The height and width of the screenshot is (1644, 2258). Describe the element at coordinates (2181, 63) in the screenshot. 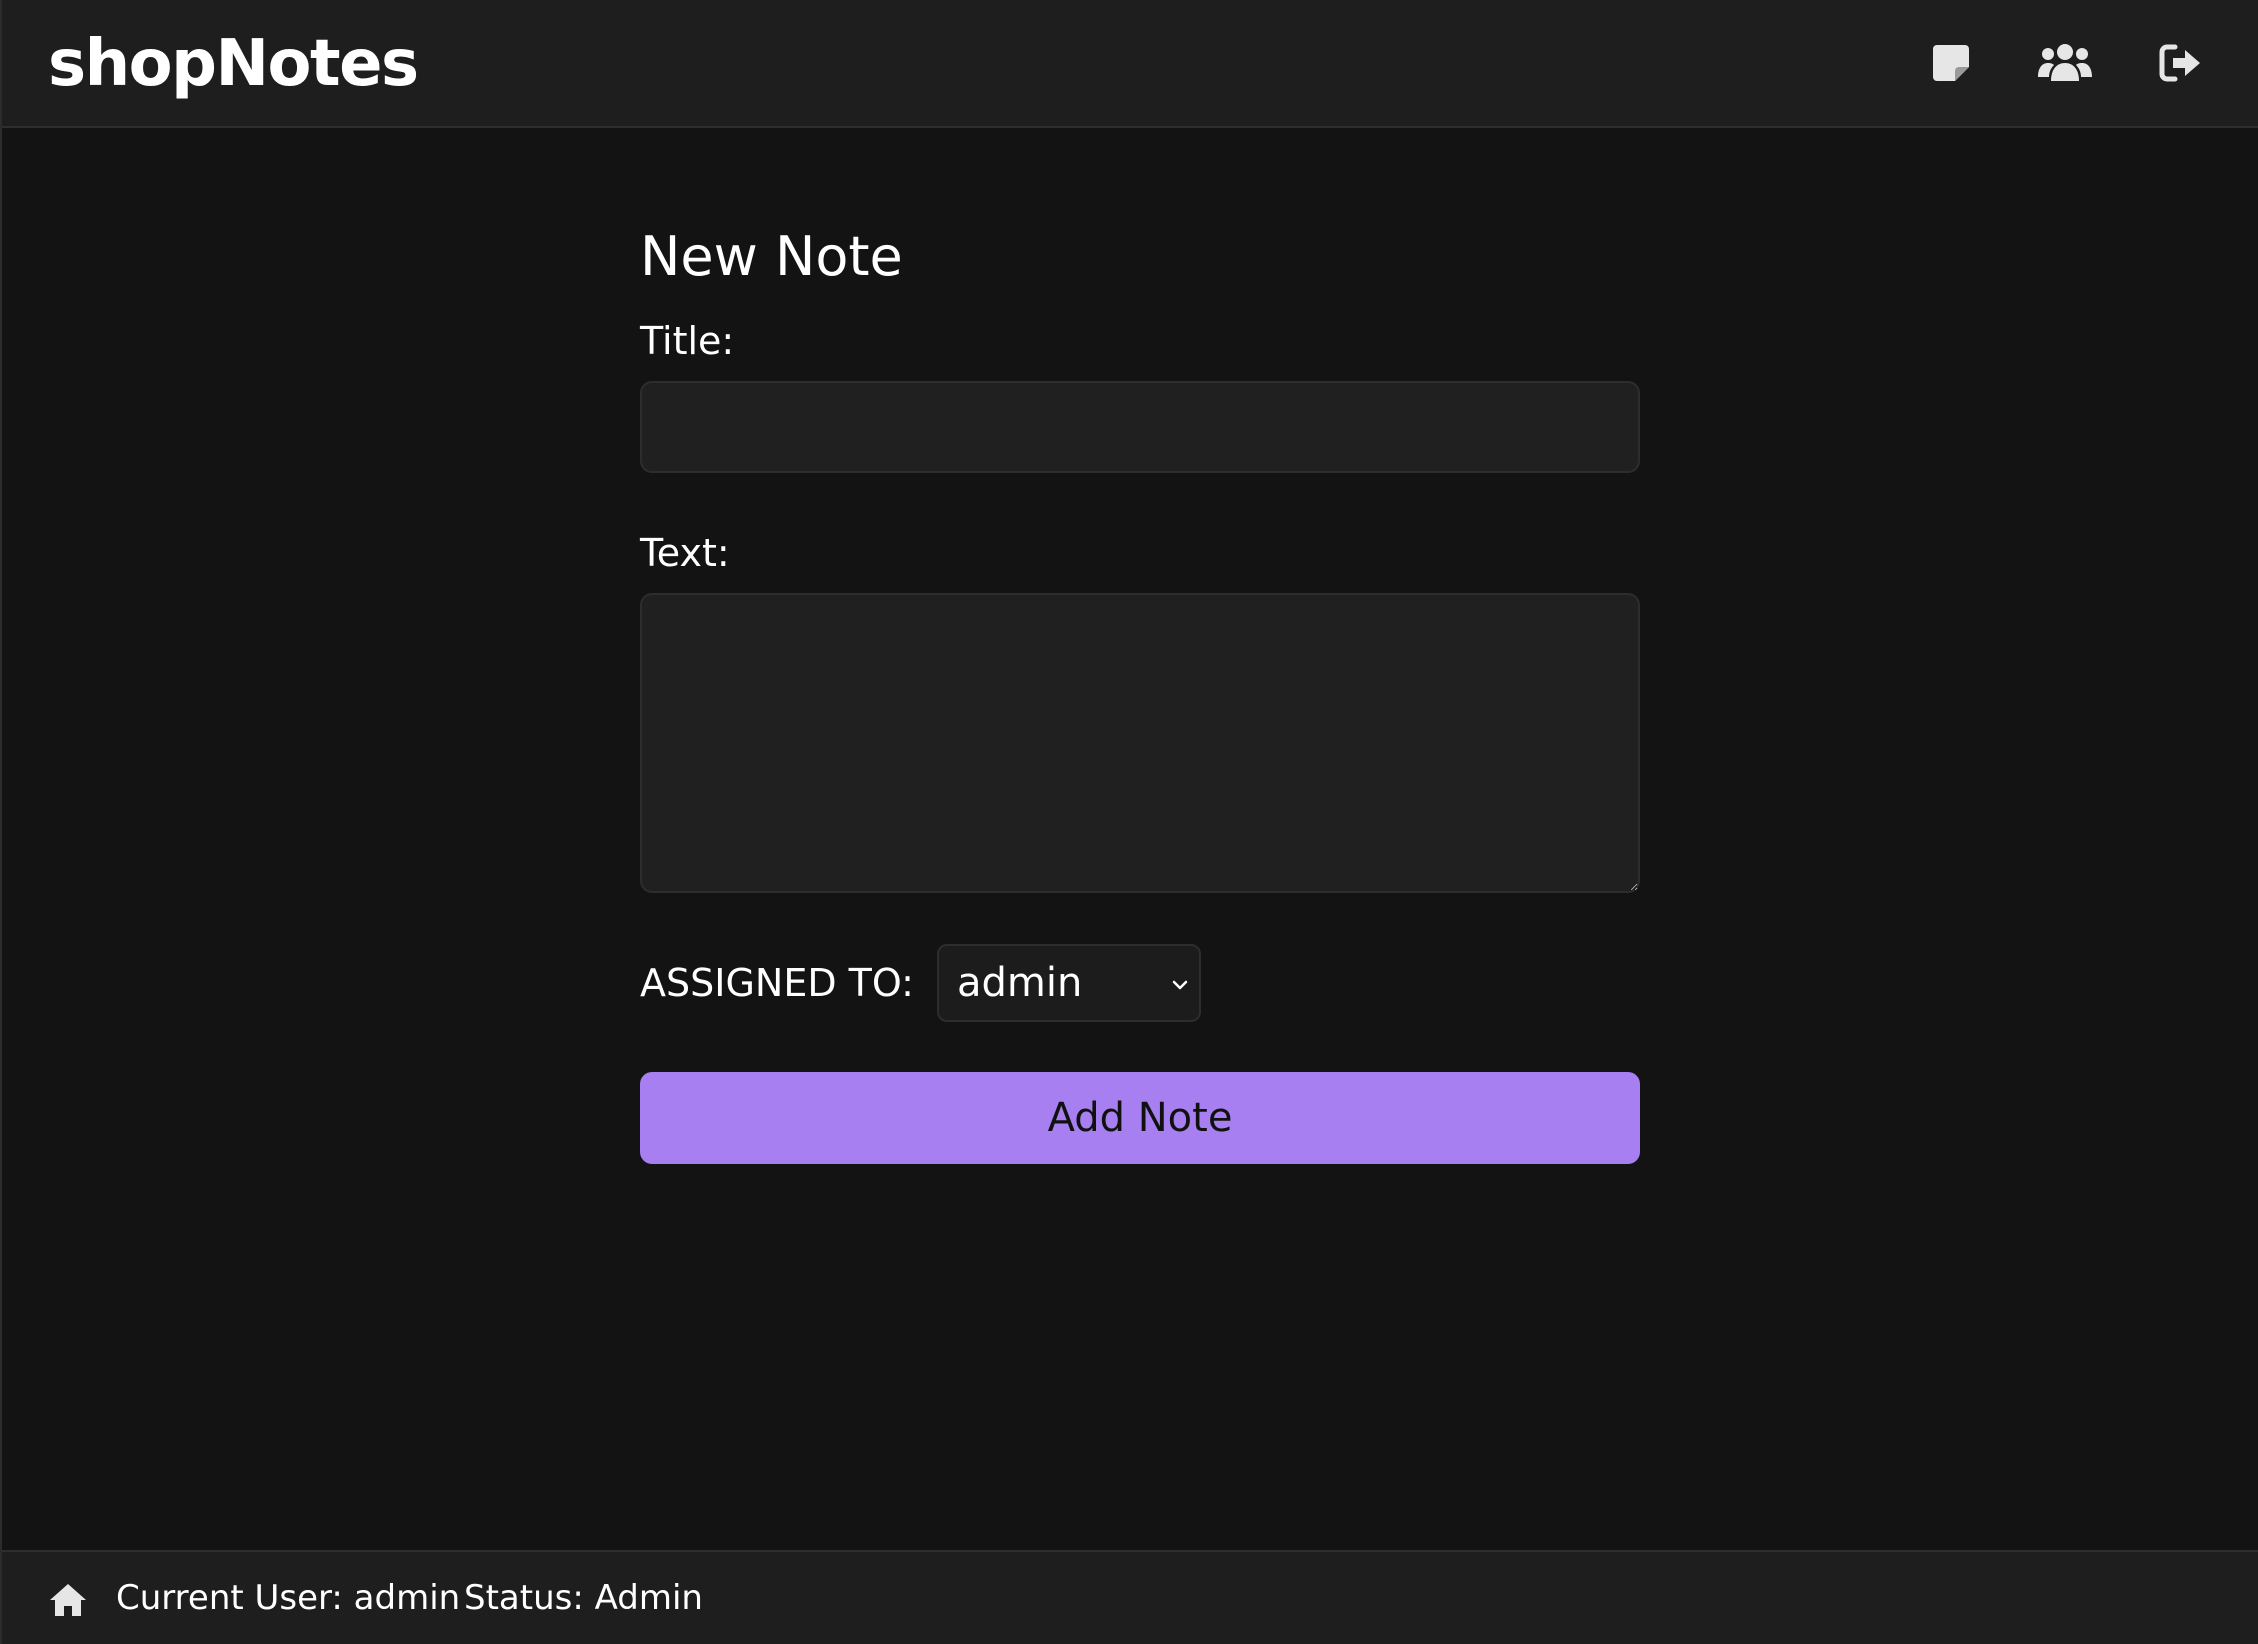

I see `logout-icon` at that location.